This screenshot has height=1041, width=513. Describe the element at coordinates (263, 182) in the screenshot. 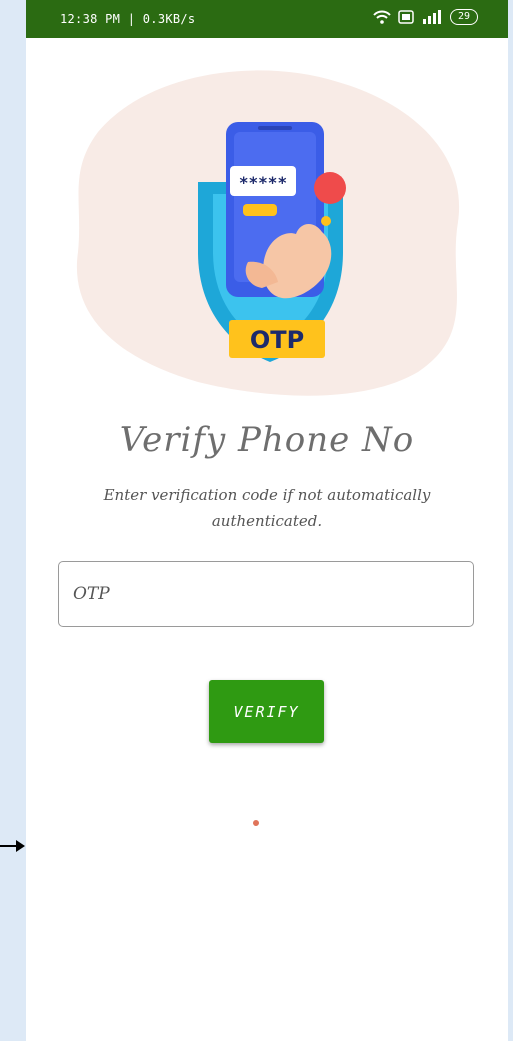

I see `masked-code: *****` at that location.